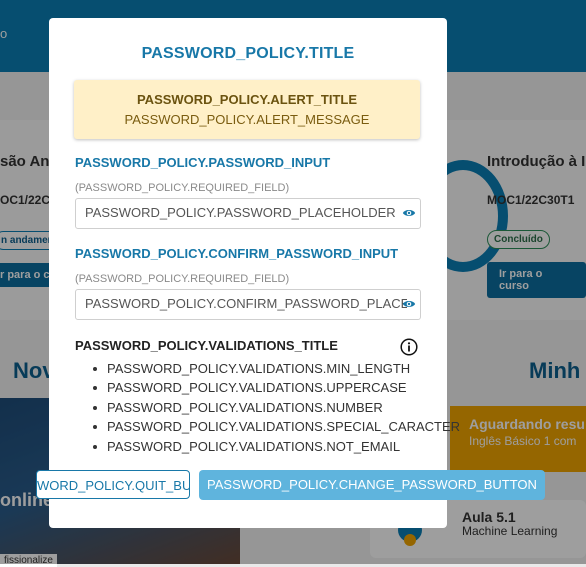  Describe the element at coordinates (182, 188) in the screenshot. I see `password-required-hint: (PASSWORD_POLICY.REQUIRED_FIELD)` at that location.